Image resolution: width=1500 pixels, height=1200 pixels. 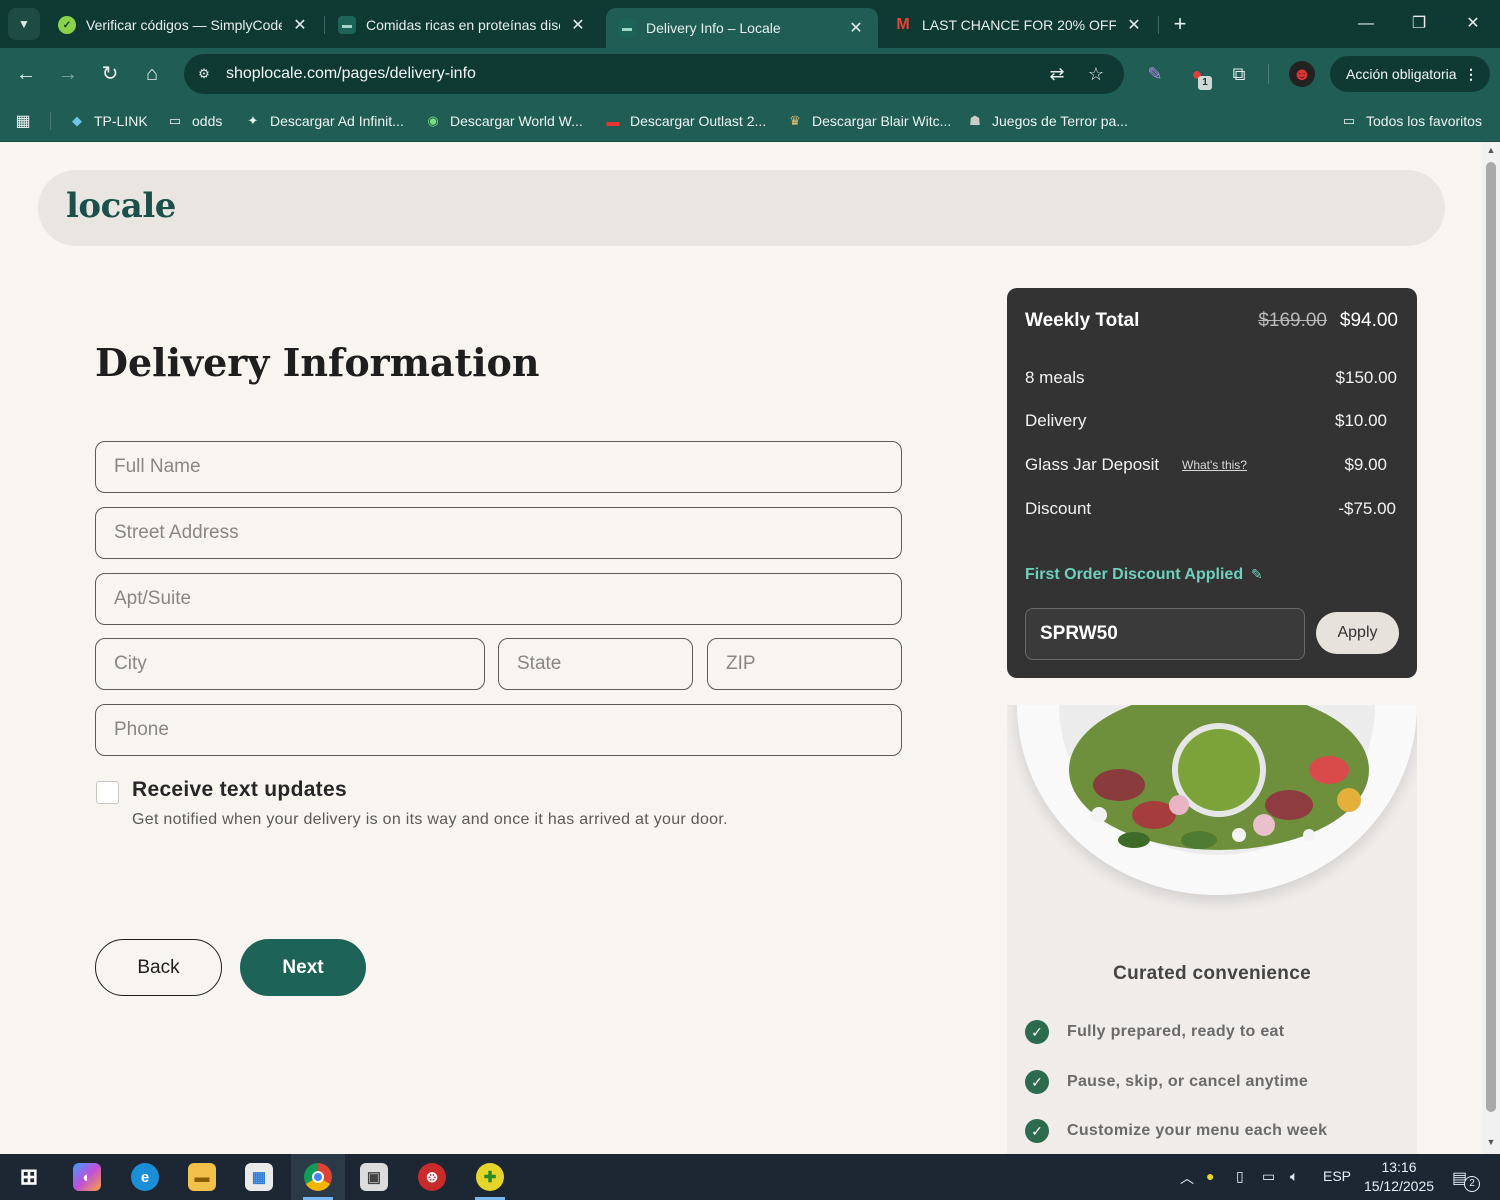 I want to click on promo-applied-text: First Order Discount Applied, so click(x=1134, y=575).